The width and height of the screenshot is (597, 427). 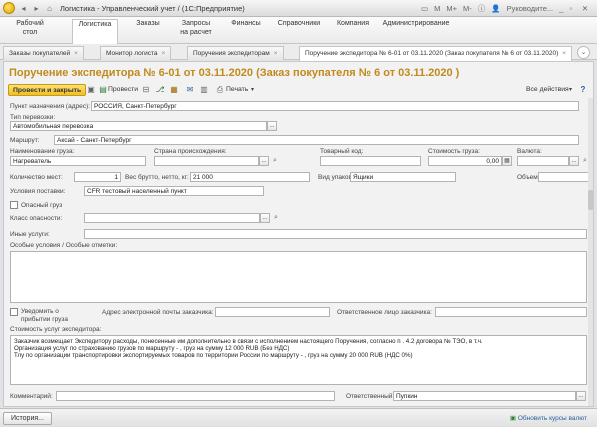 What do you see at coordinates (132, 53) in the screenshot?
I see `tab-label: Монитор логиста` at bounding box center [132, 53].